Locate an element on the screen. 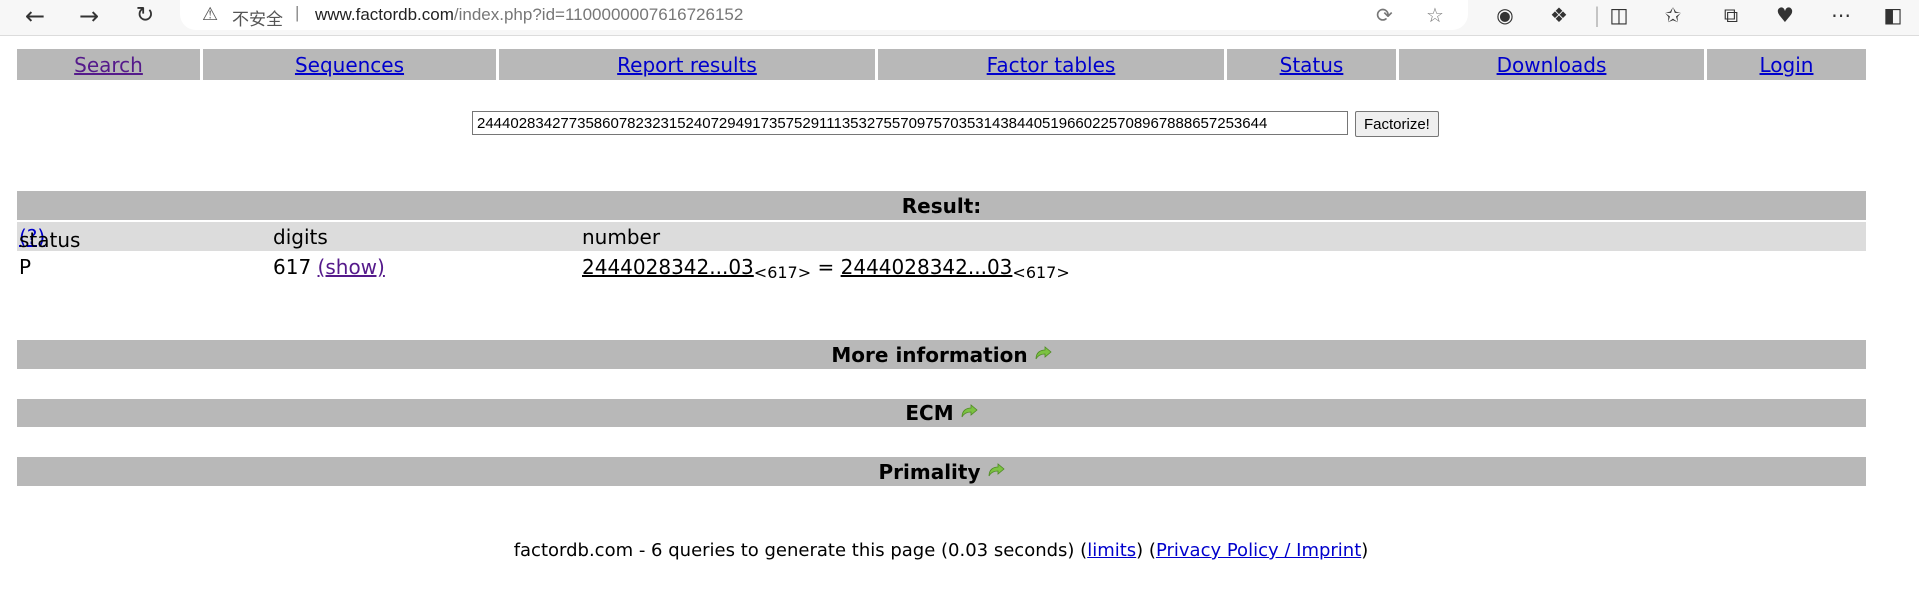 The height and width of the screenshot is (592, 1919). status-column-header: status (?) is located at coordinates (49, 238).